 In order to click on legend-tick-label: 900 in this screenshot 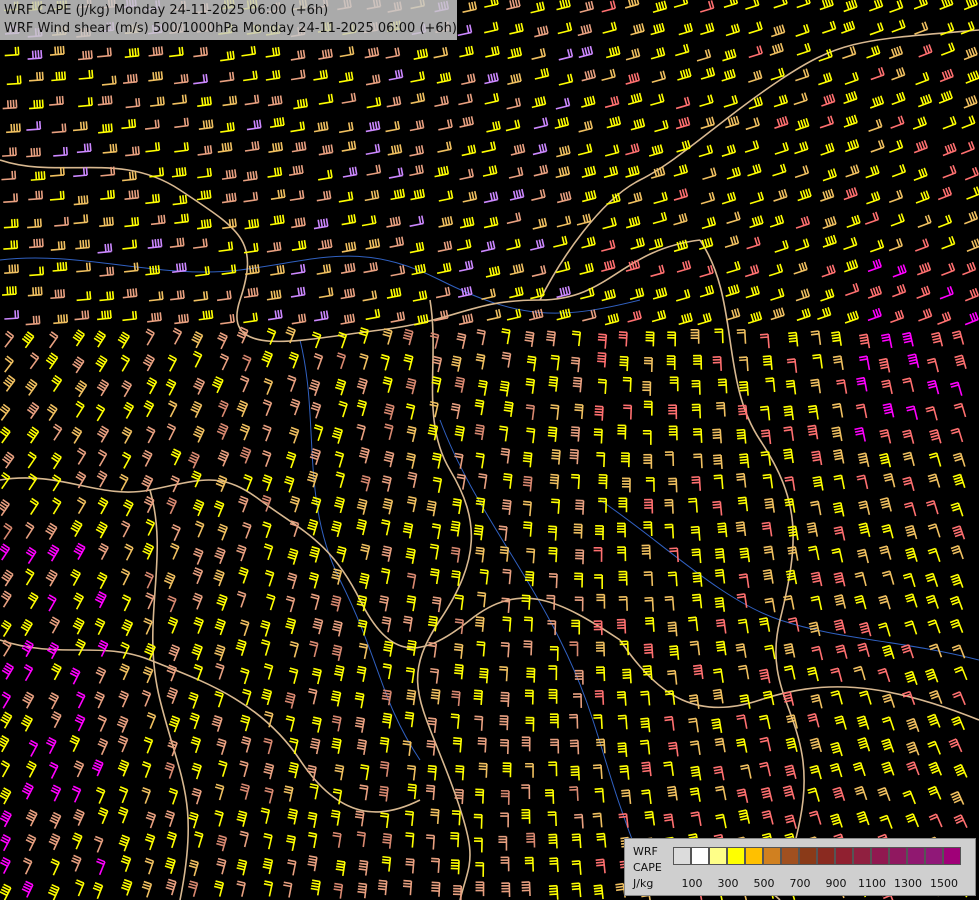, I will do `click(836, 883)`.